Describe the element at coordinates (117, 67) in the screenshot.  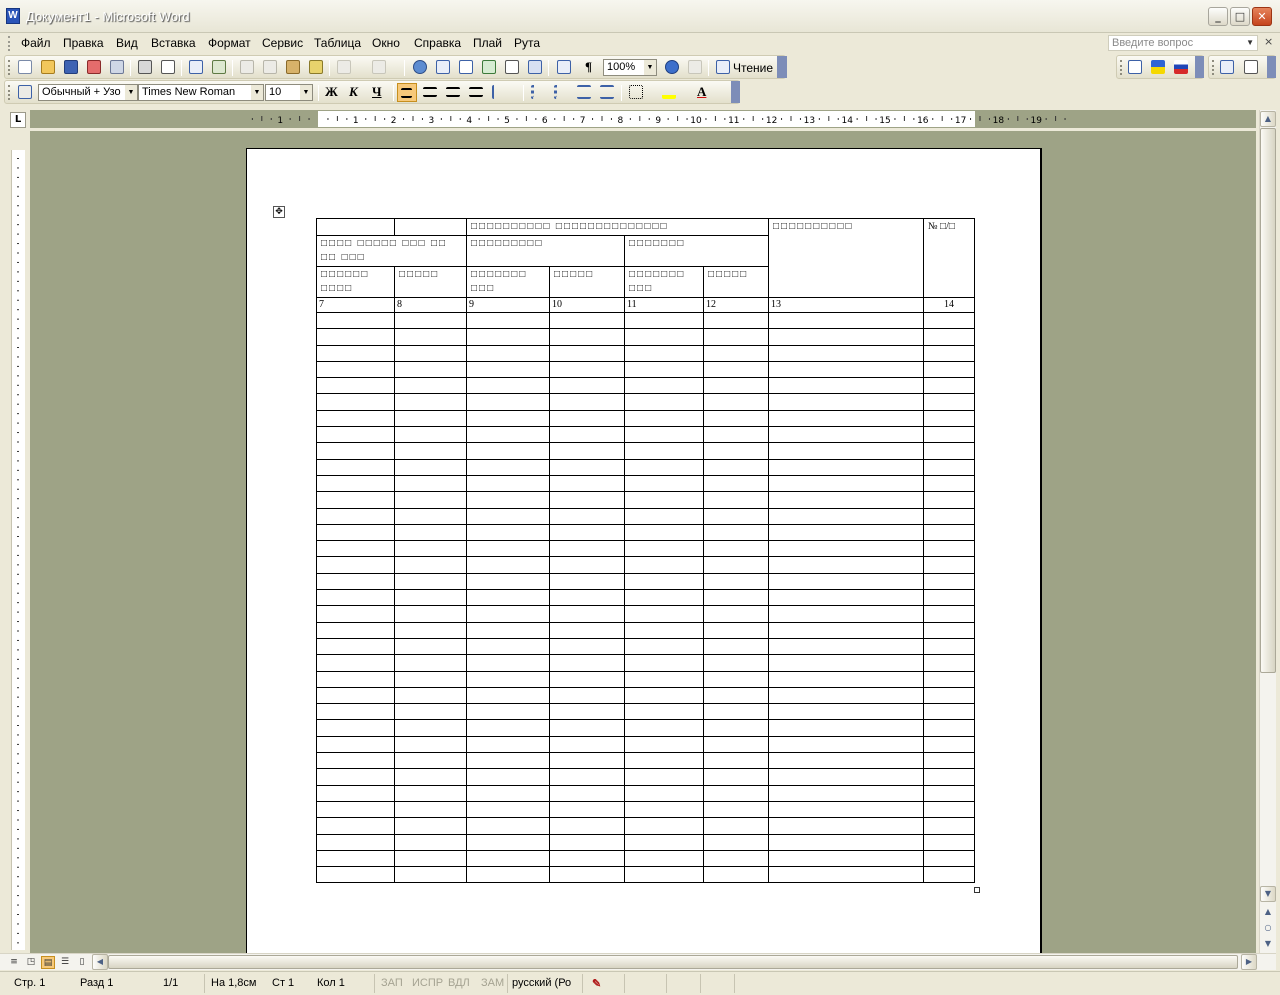
I see `email-button` at that location.